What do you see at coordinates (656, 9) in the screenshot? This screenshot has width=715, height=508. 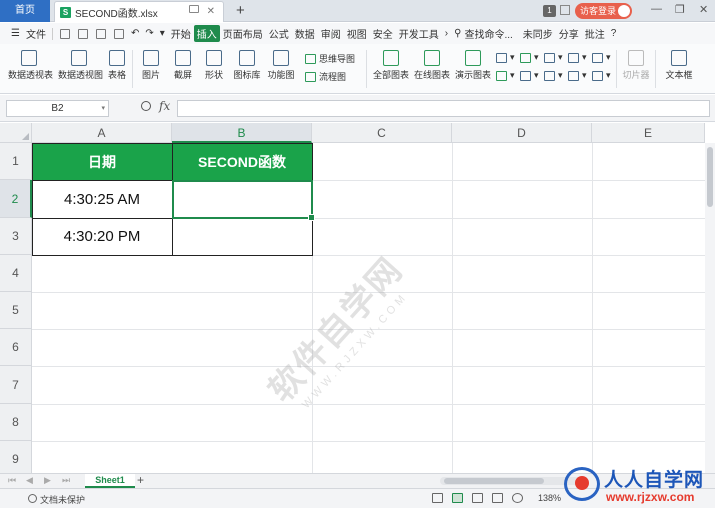 I see `minimize-icon: —` at bounding box center [656, 9].